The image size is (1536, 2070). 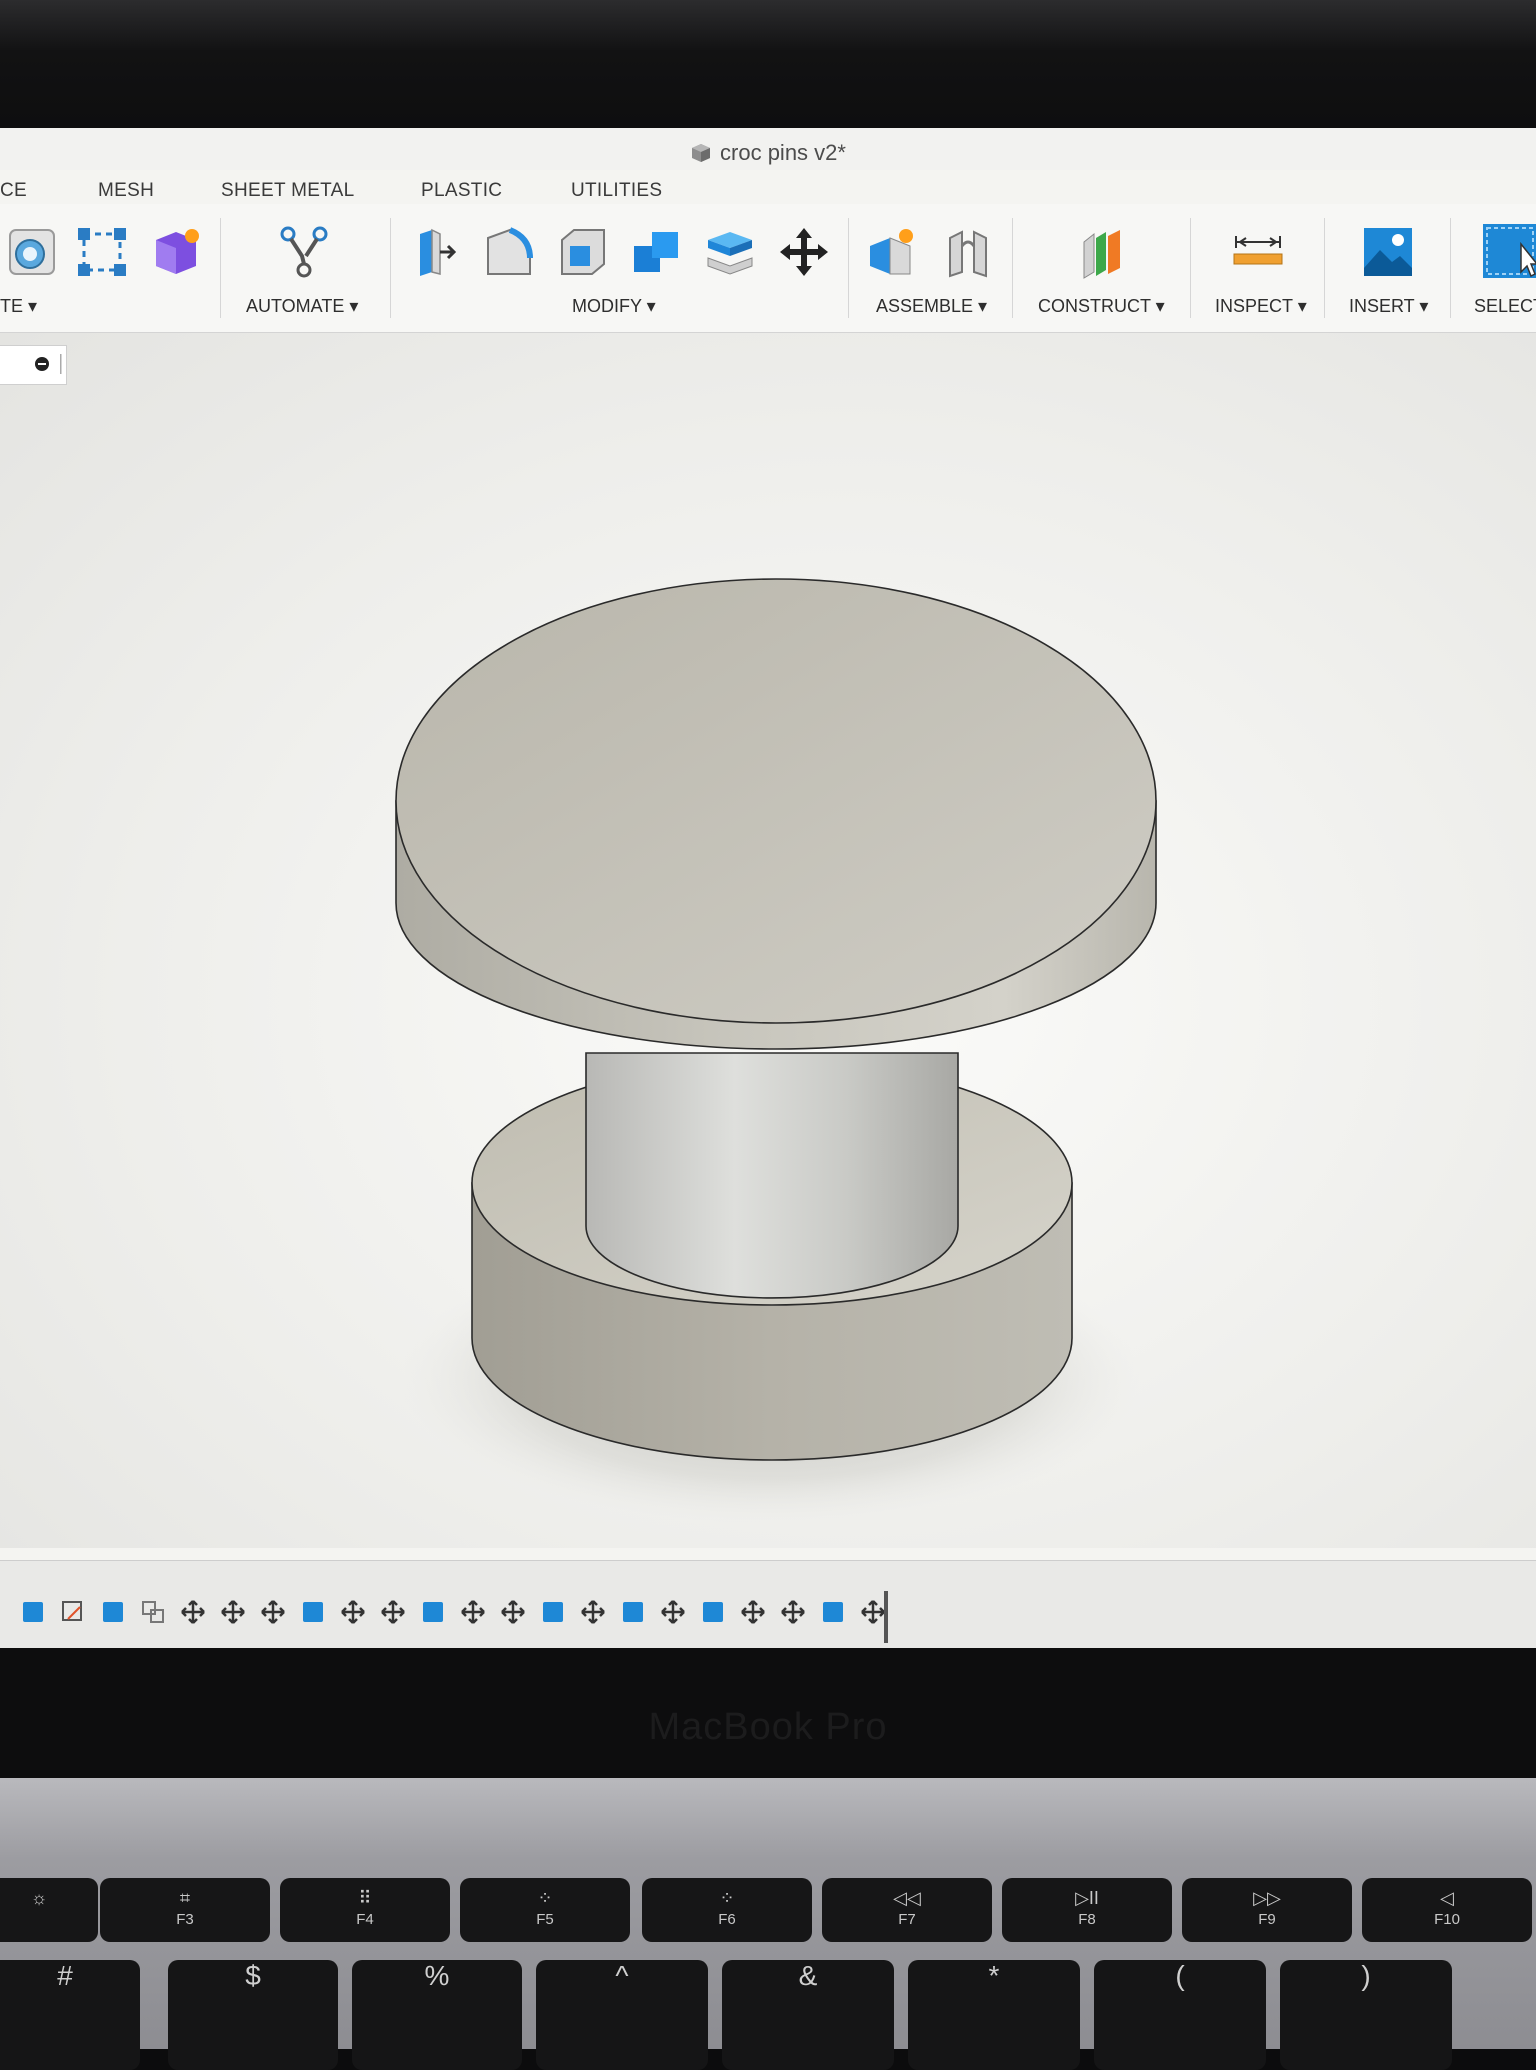 I want to click on key-f7: ◁◁ F7, so click(x=907, y=1910).